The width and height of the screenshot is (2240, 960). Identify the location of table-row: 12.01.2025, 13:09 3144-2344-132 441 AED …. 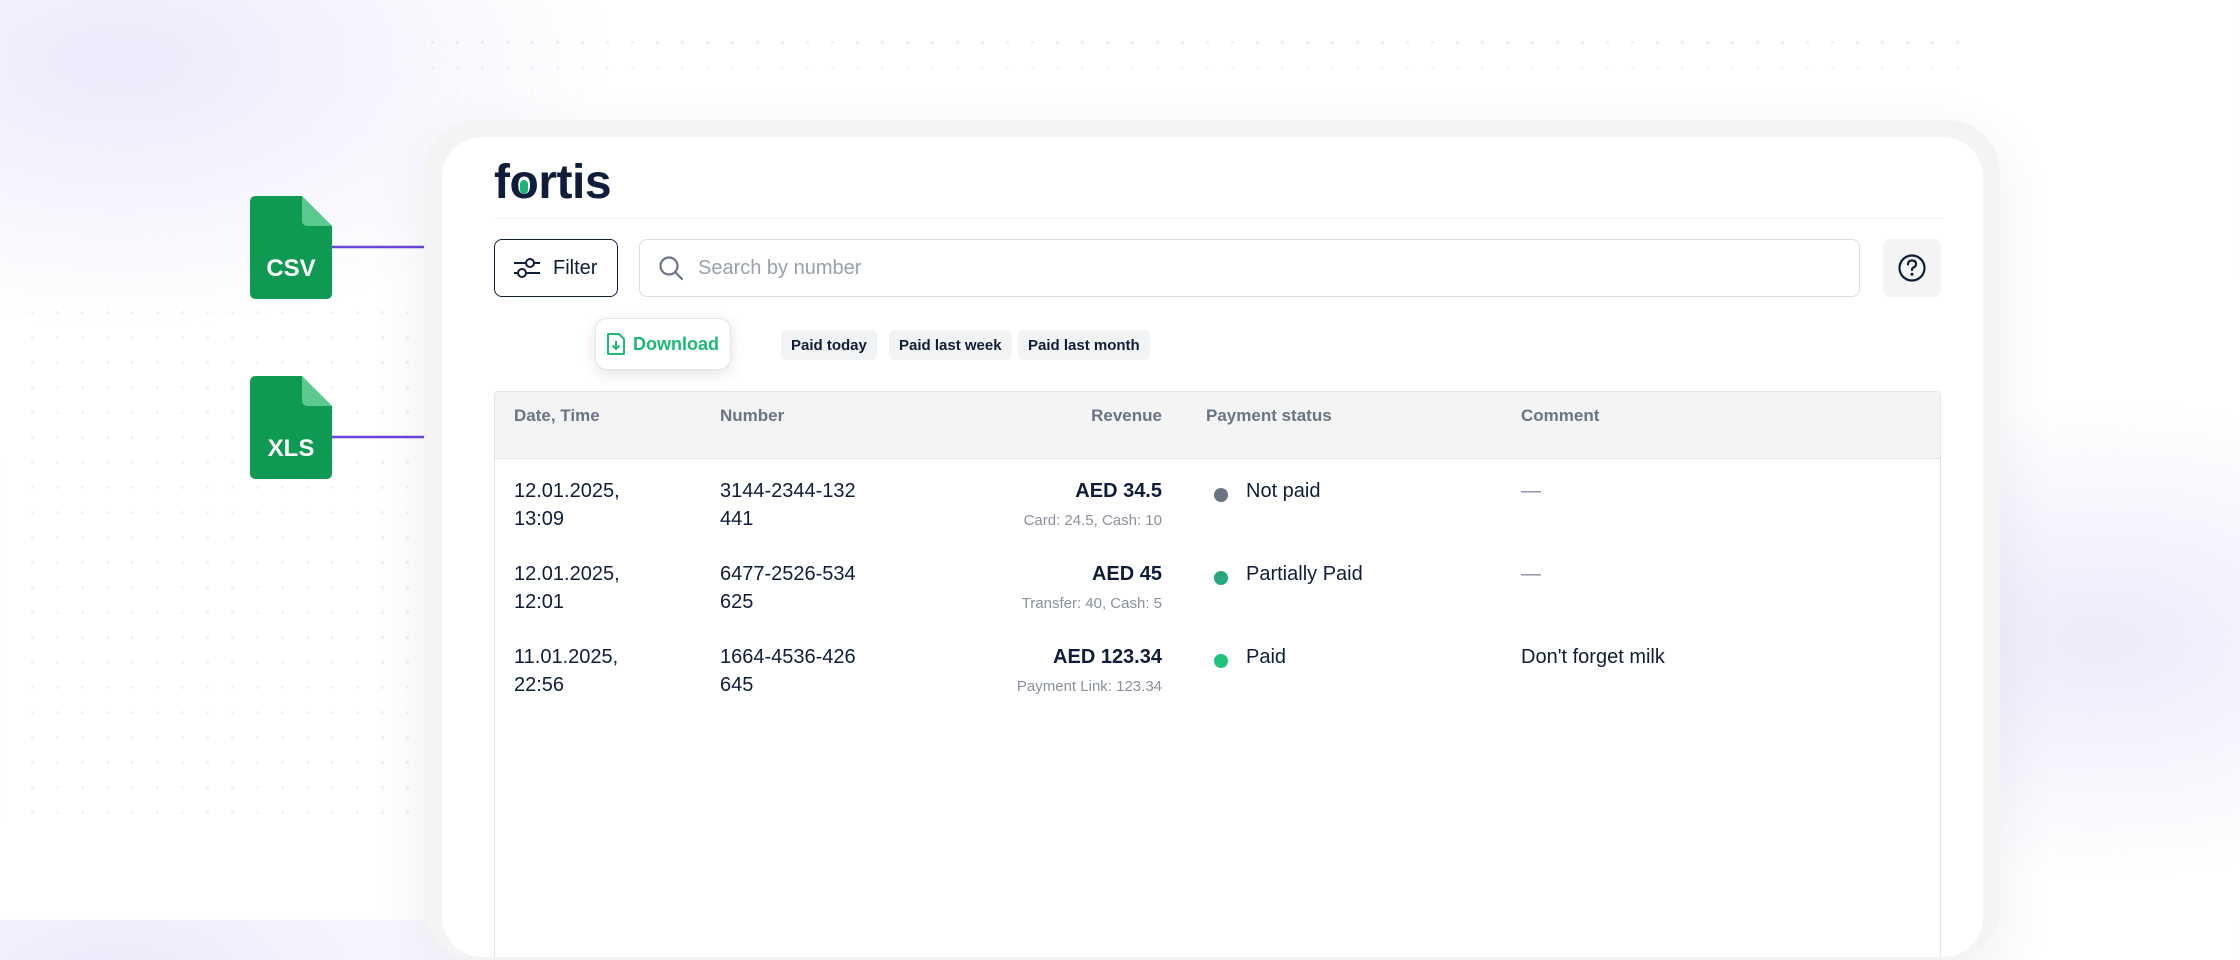
(1217, 518).